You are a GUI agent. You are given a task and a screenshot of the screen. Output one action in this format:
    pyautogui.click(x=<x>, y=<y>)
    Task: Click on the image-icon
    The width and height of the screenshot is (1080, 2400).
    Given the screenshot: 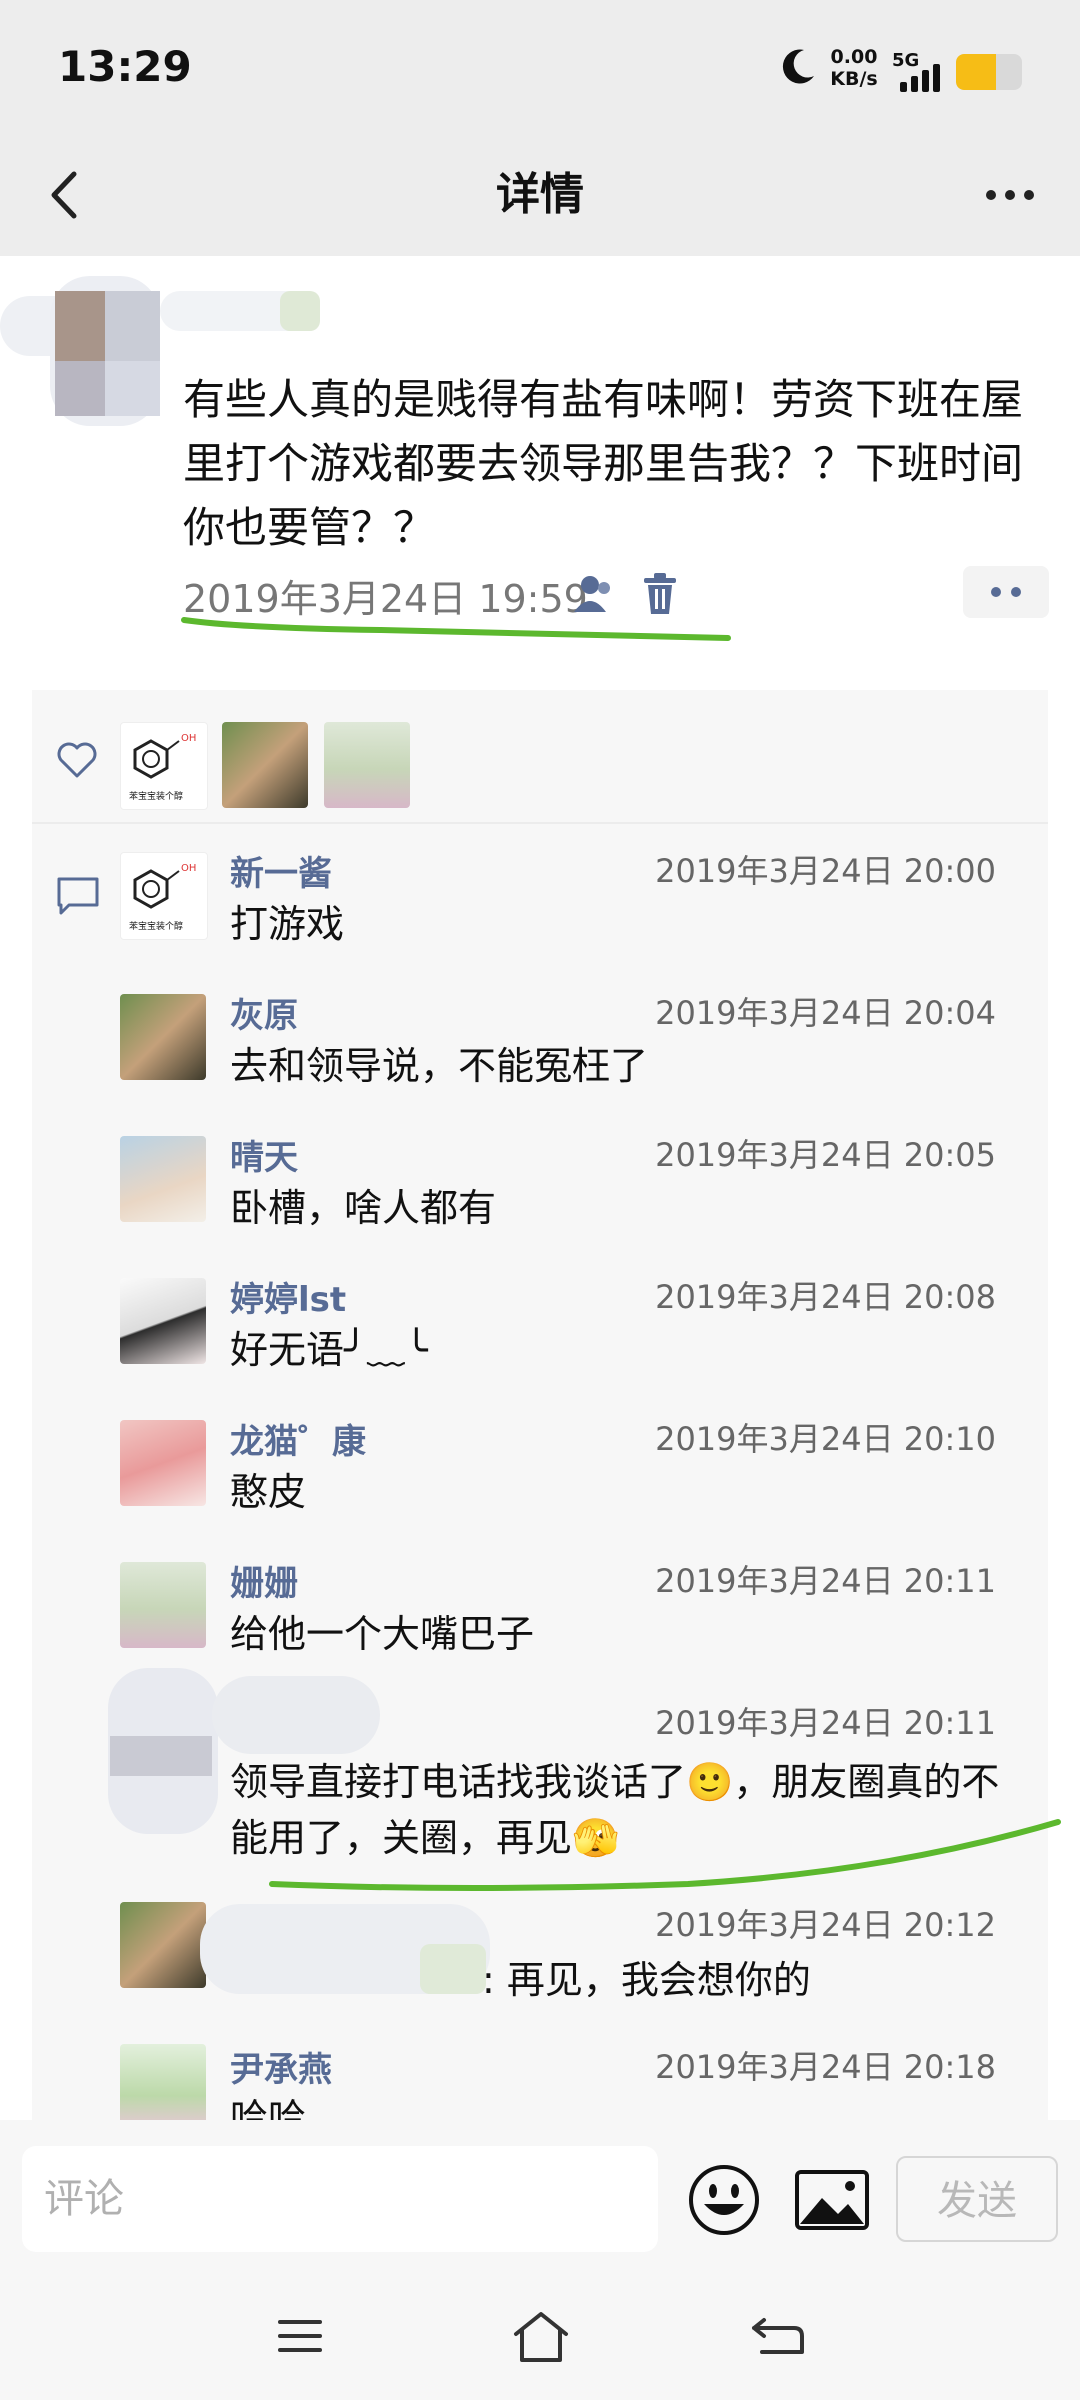 What is the action you would take?
    pyautogui.click(x=832, y=2200)
    